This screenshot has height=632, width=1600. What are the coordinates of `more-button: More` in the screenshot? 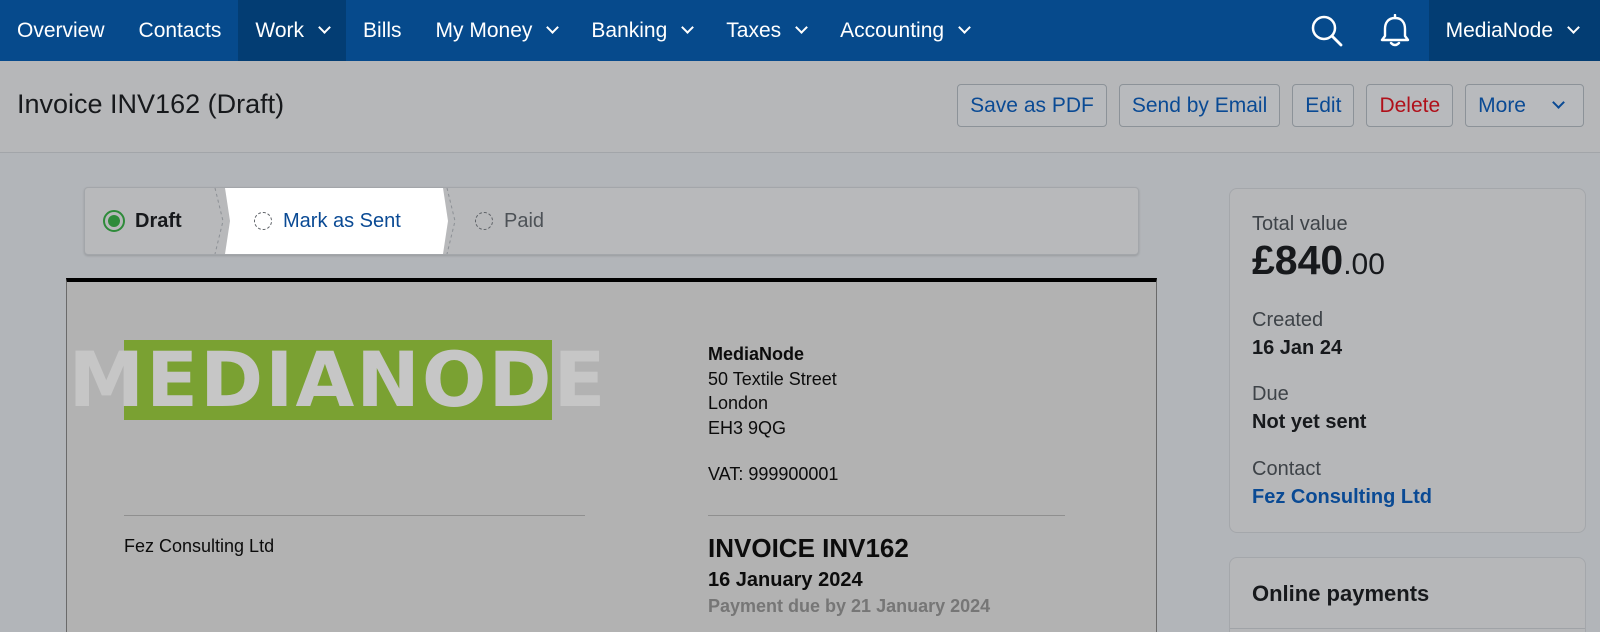 It's located at (1524, 105).